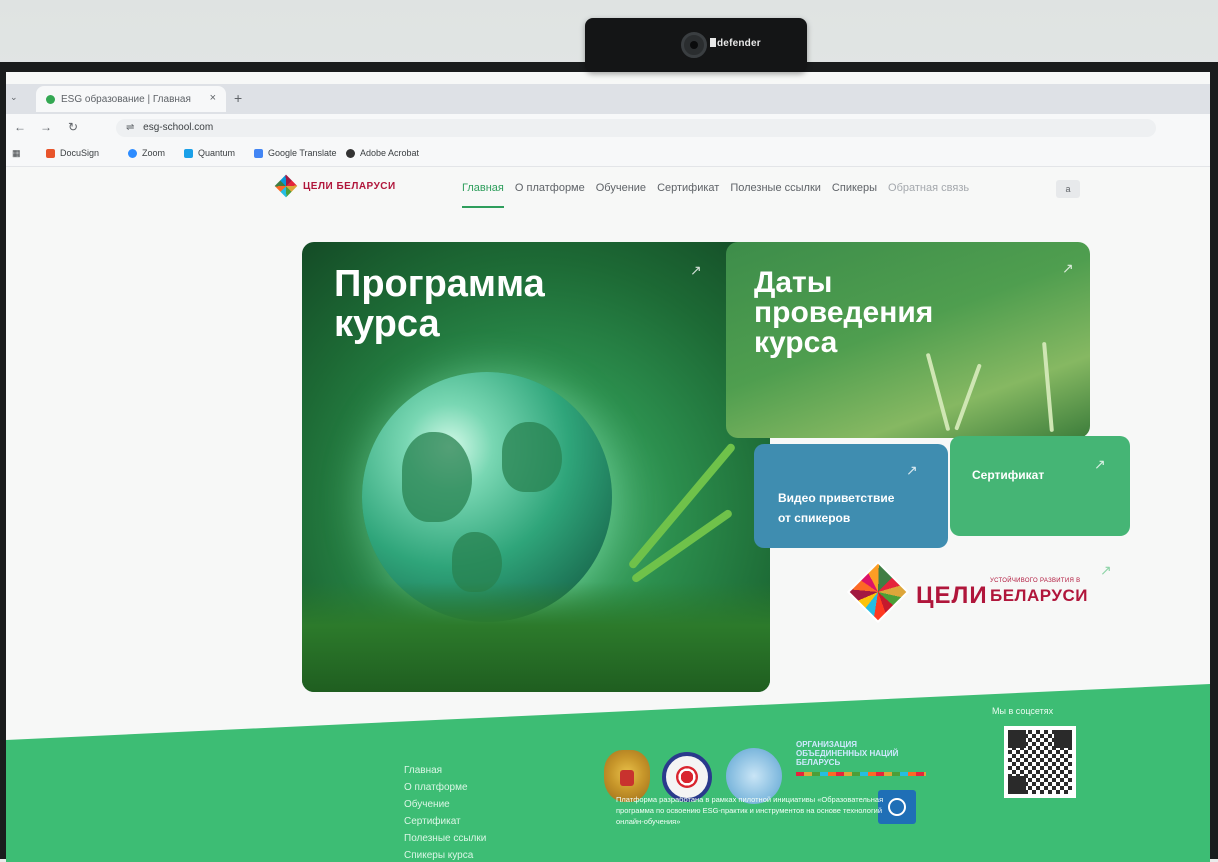 The width and height of the screenshot is (1218, 862). What do you see at coordinates (238, 98) in the screenshot?
I see `new-tab-button: +` at bounding box center [238, 98].